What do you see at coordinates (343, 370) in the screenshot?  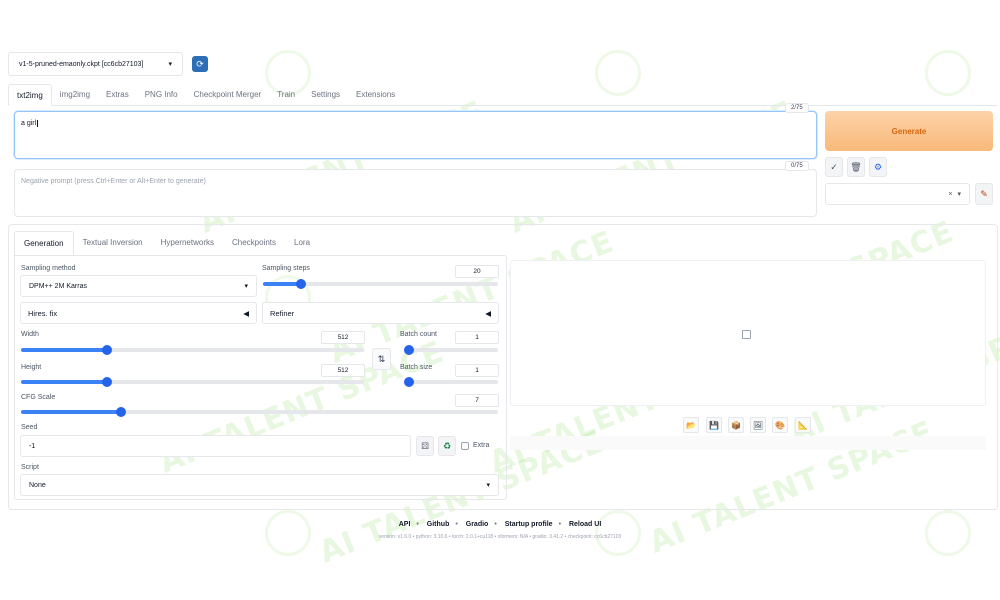 I see `height-input: 512` at bounding box center [343, 370].